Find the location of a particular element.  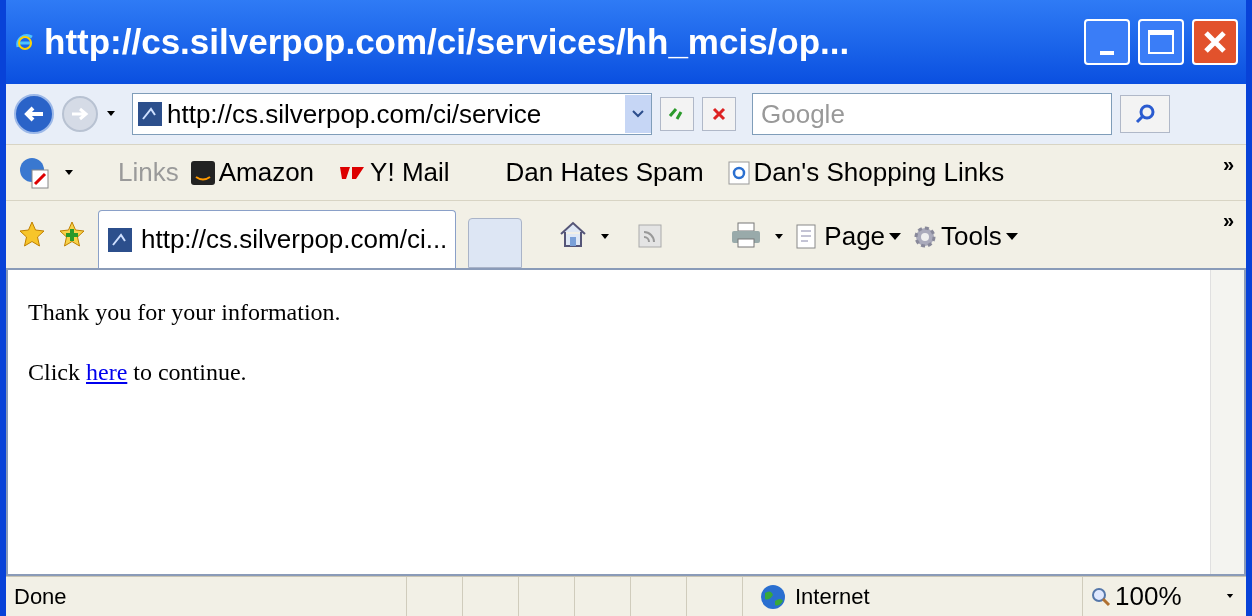

forward-arrow-icon is located at coordinates (80, 114).